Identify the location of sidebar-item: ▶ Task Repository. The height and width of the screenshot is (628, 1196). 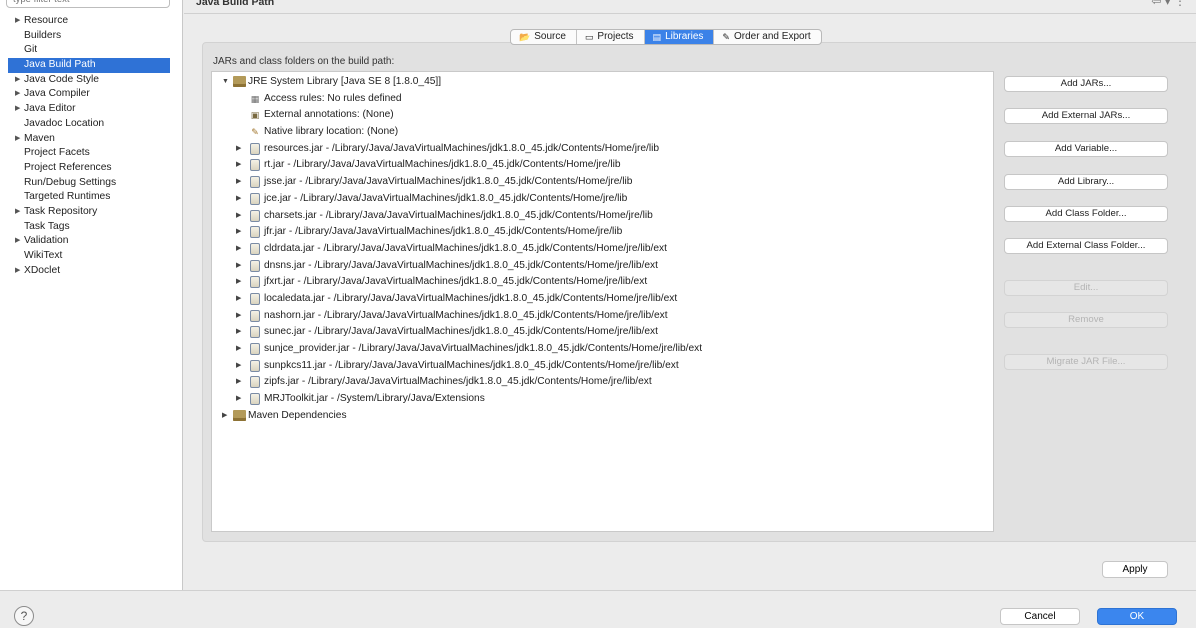
(91, 212).